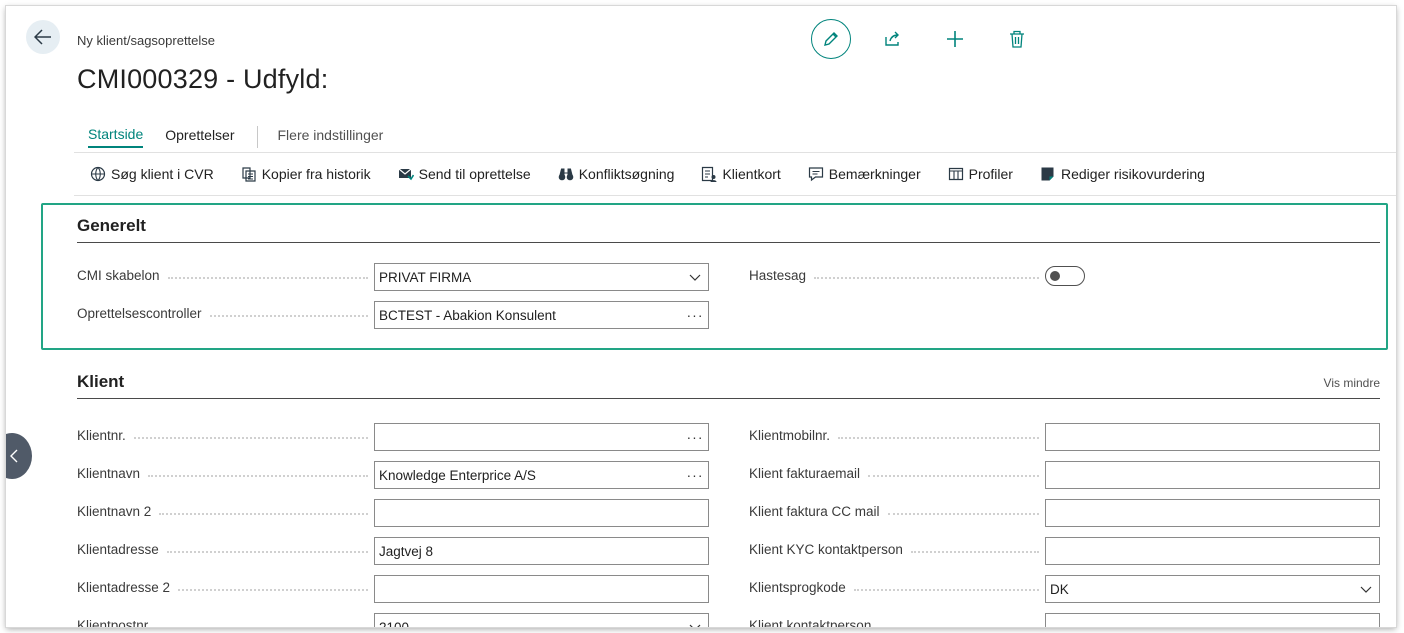 The image size is (1404, 633). What do you see at coordinates (1065, 276) in the screenshot?
I see `hastesag-toggle` at bounding box center [1065, 276].